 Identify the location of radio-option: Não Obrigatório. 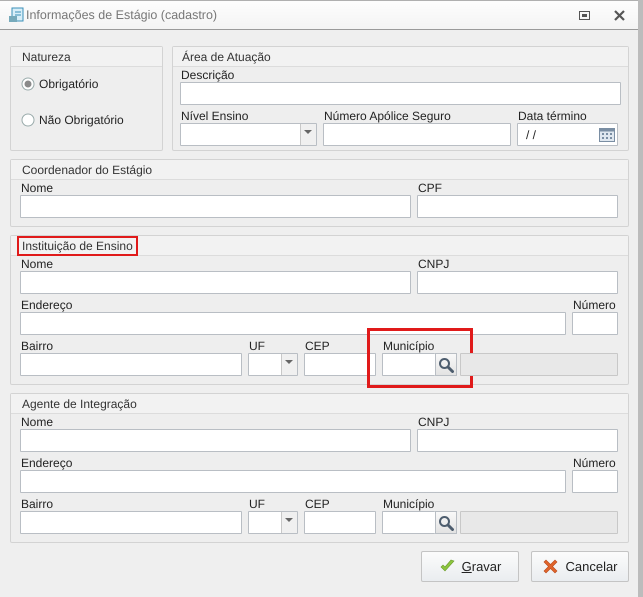
(72, 120).